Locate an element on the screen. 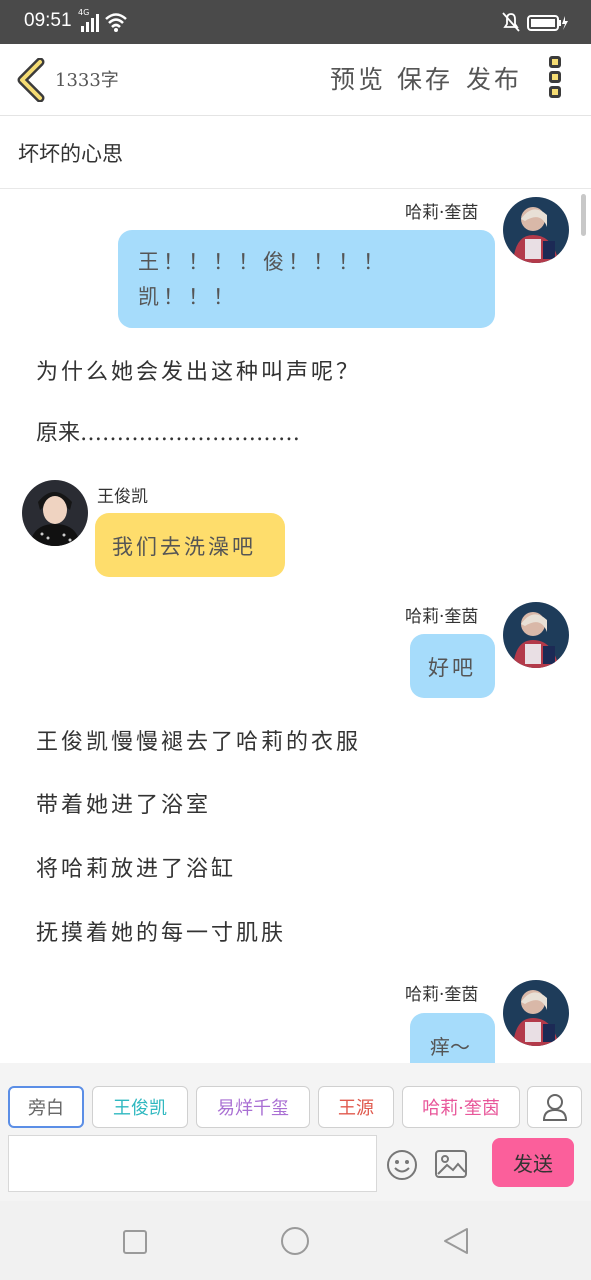 Image resolution: width=591 pixels, height=1280 pixels. story-title-bar: 坏坏的心思 is located at coordinates (295, 152).